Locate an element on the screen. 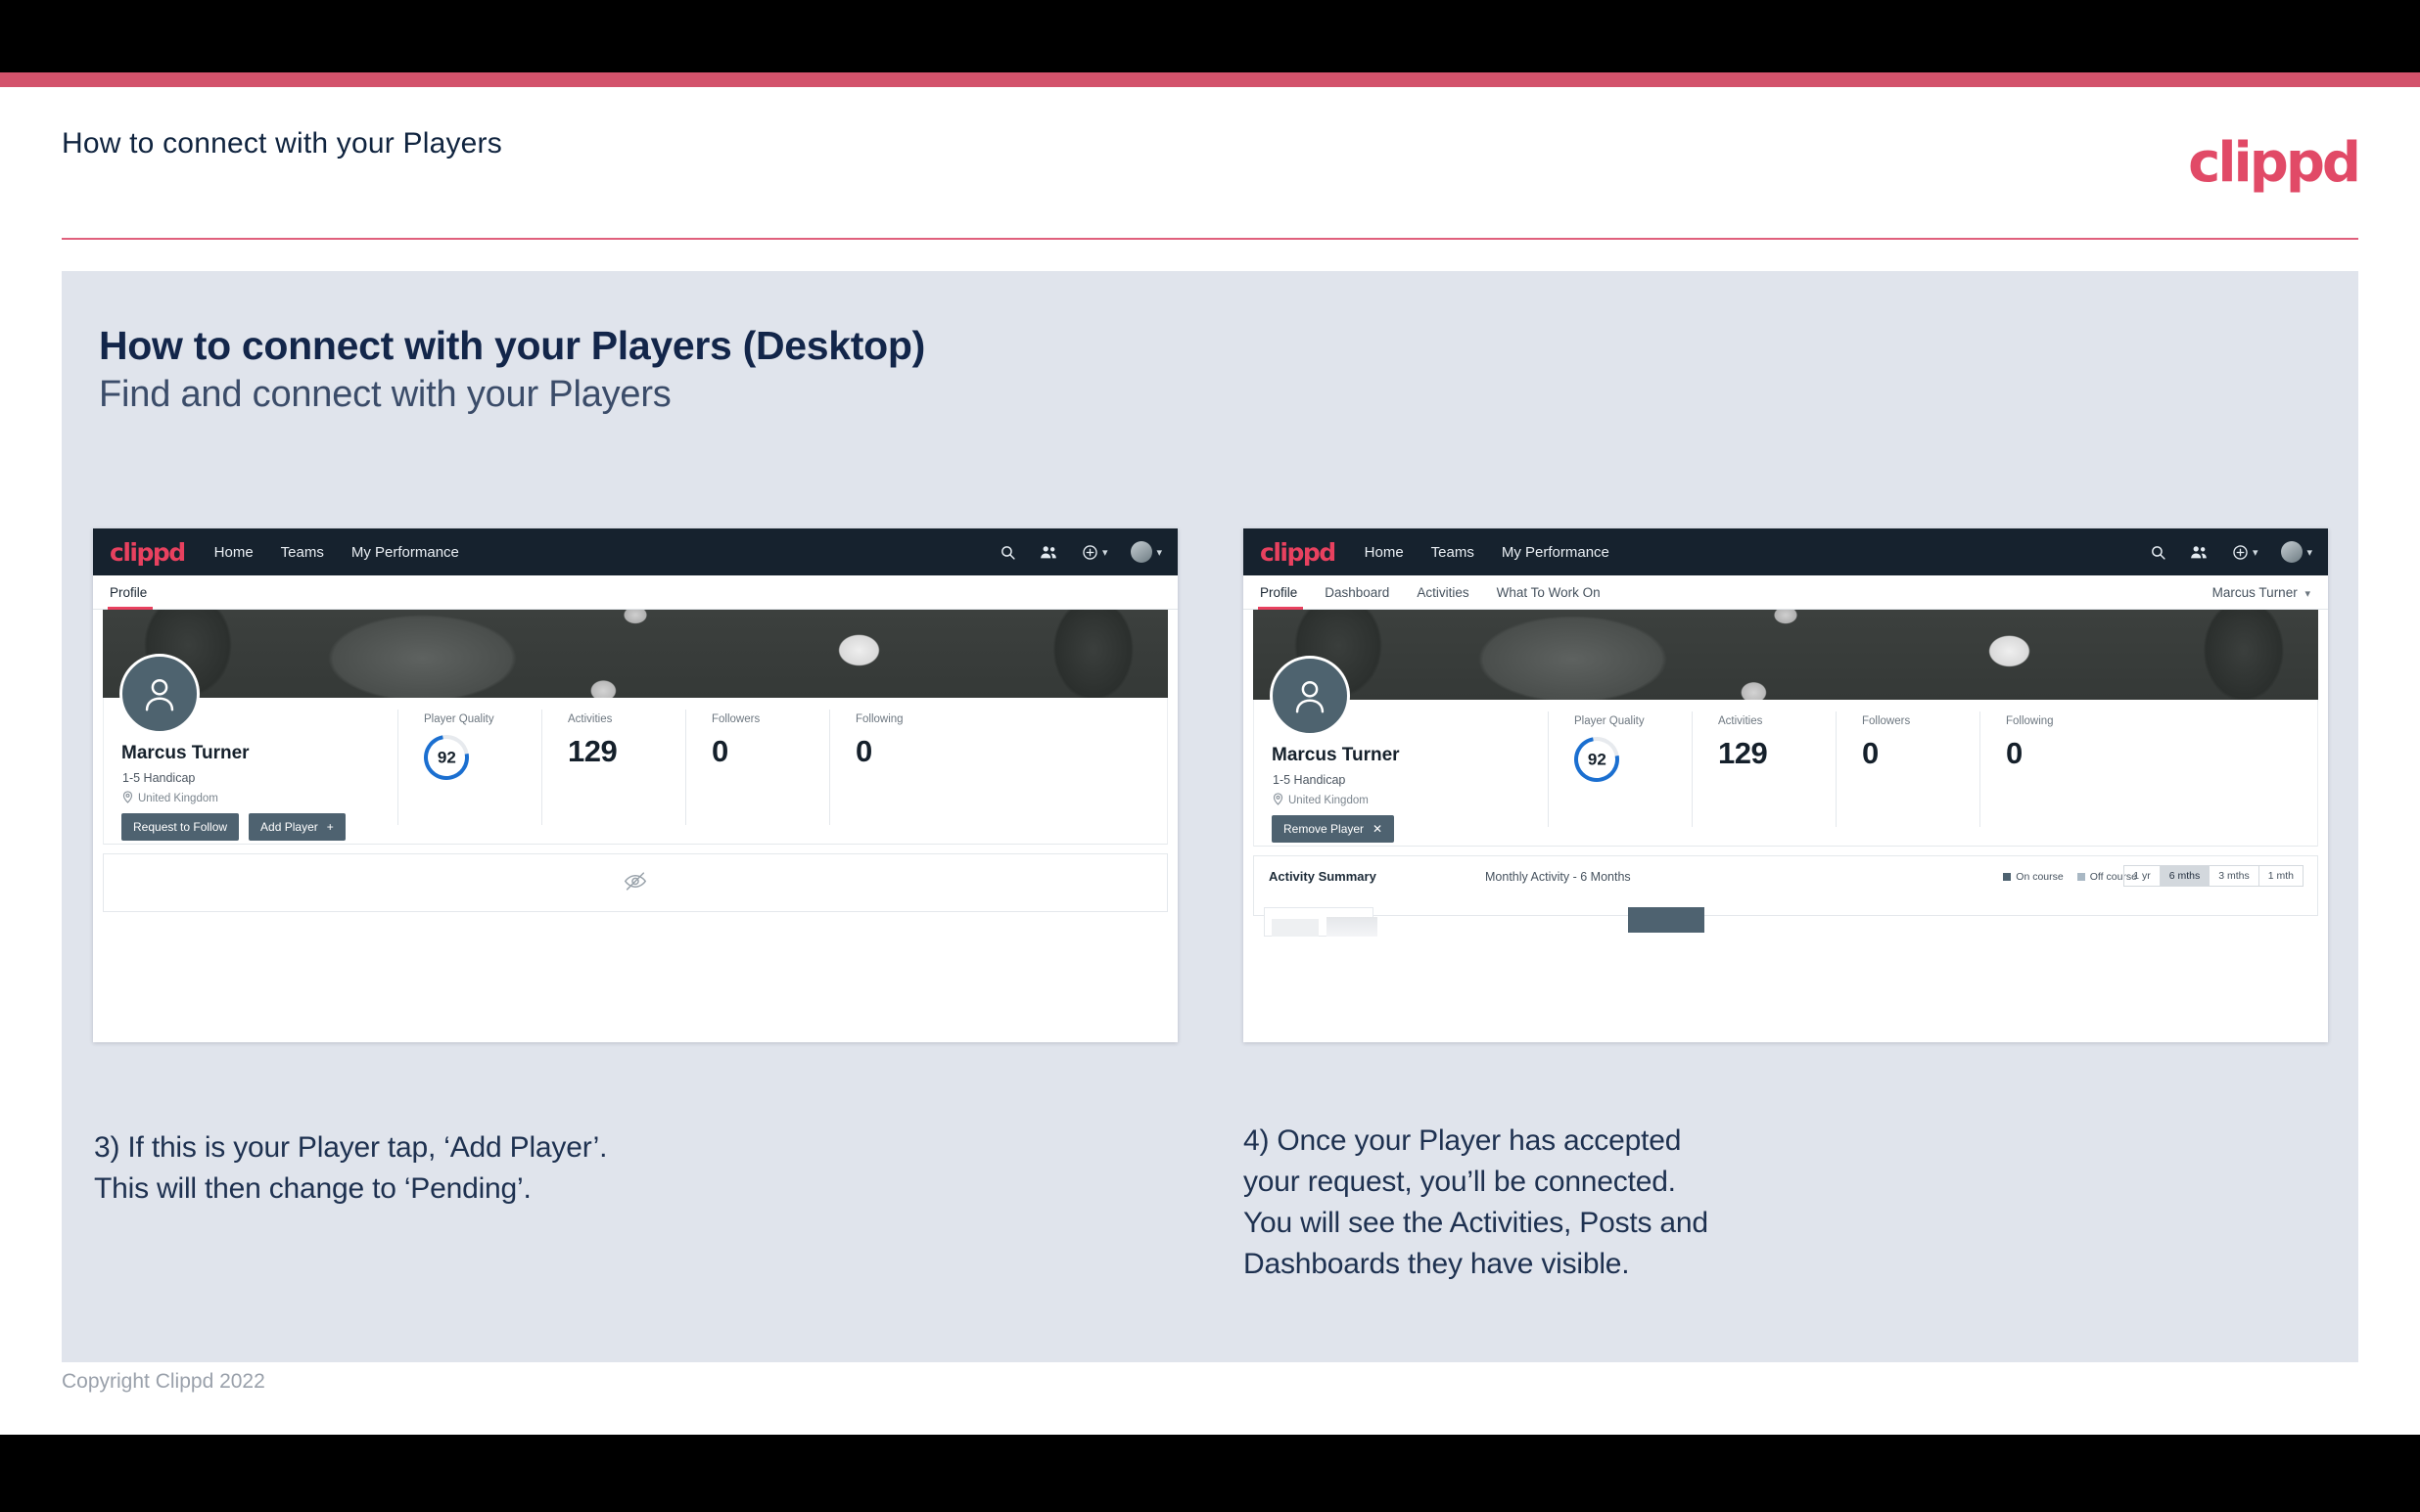  profile-avatar-right is located at coordinates (1310, 696).